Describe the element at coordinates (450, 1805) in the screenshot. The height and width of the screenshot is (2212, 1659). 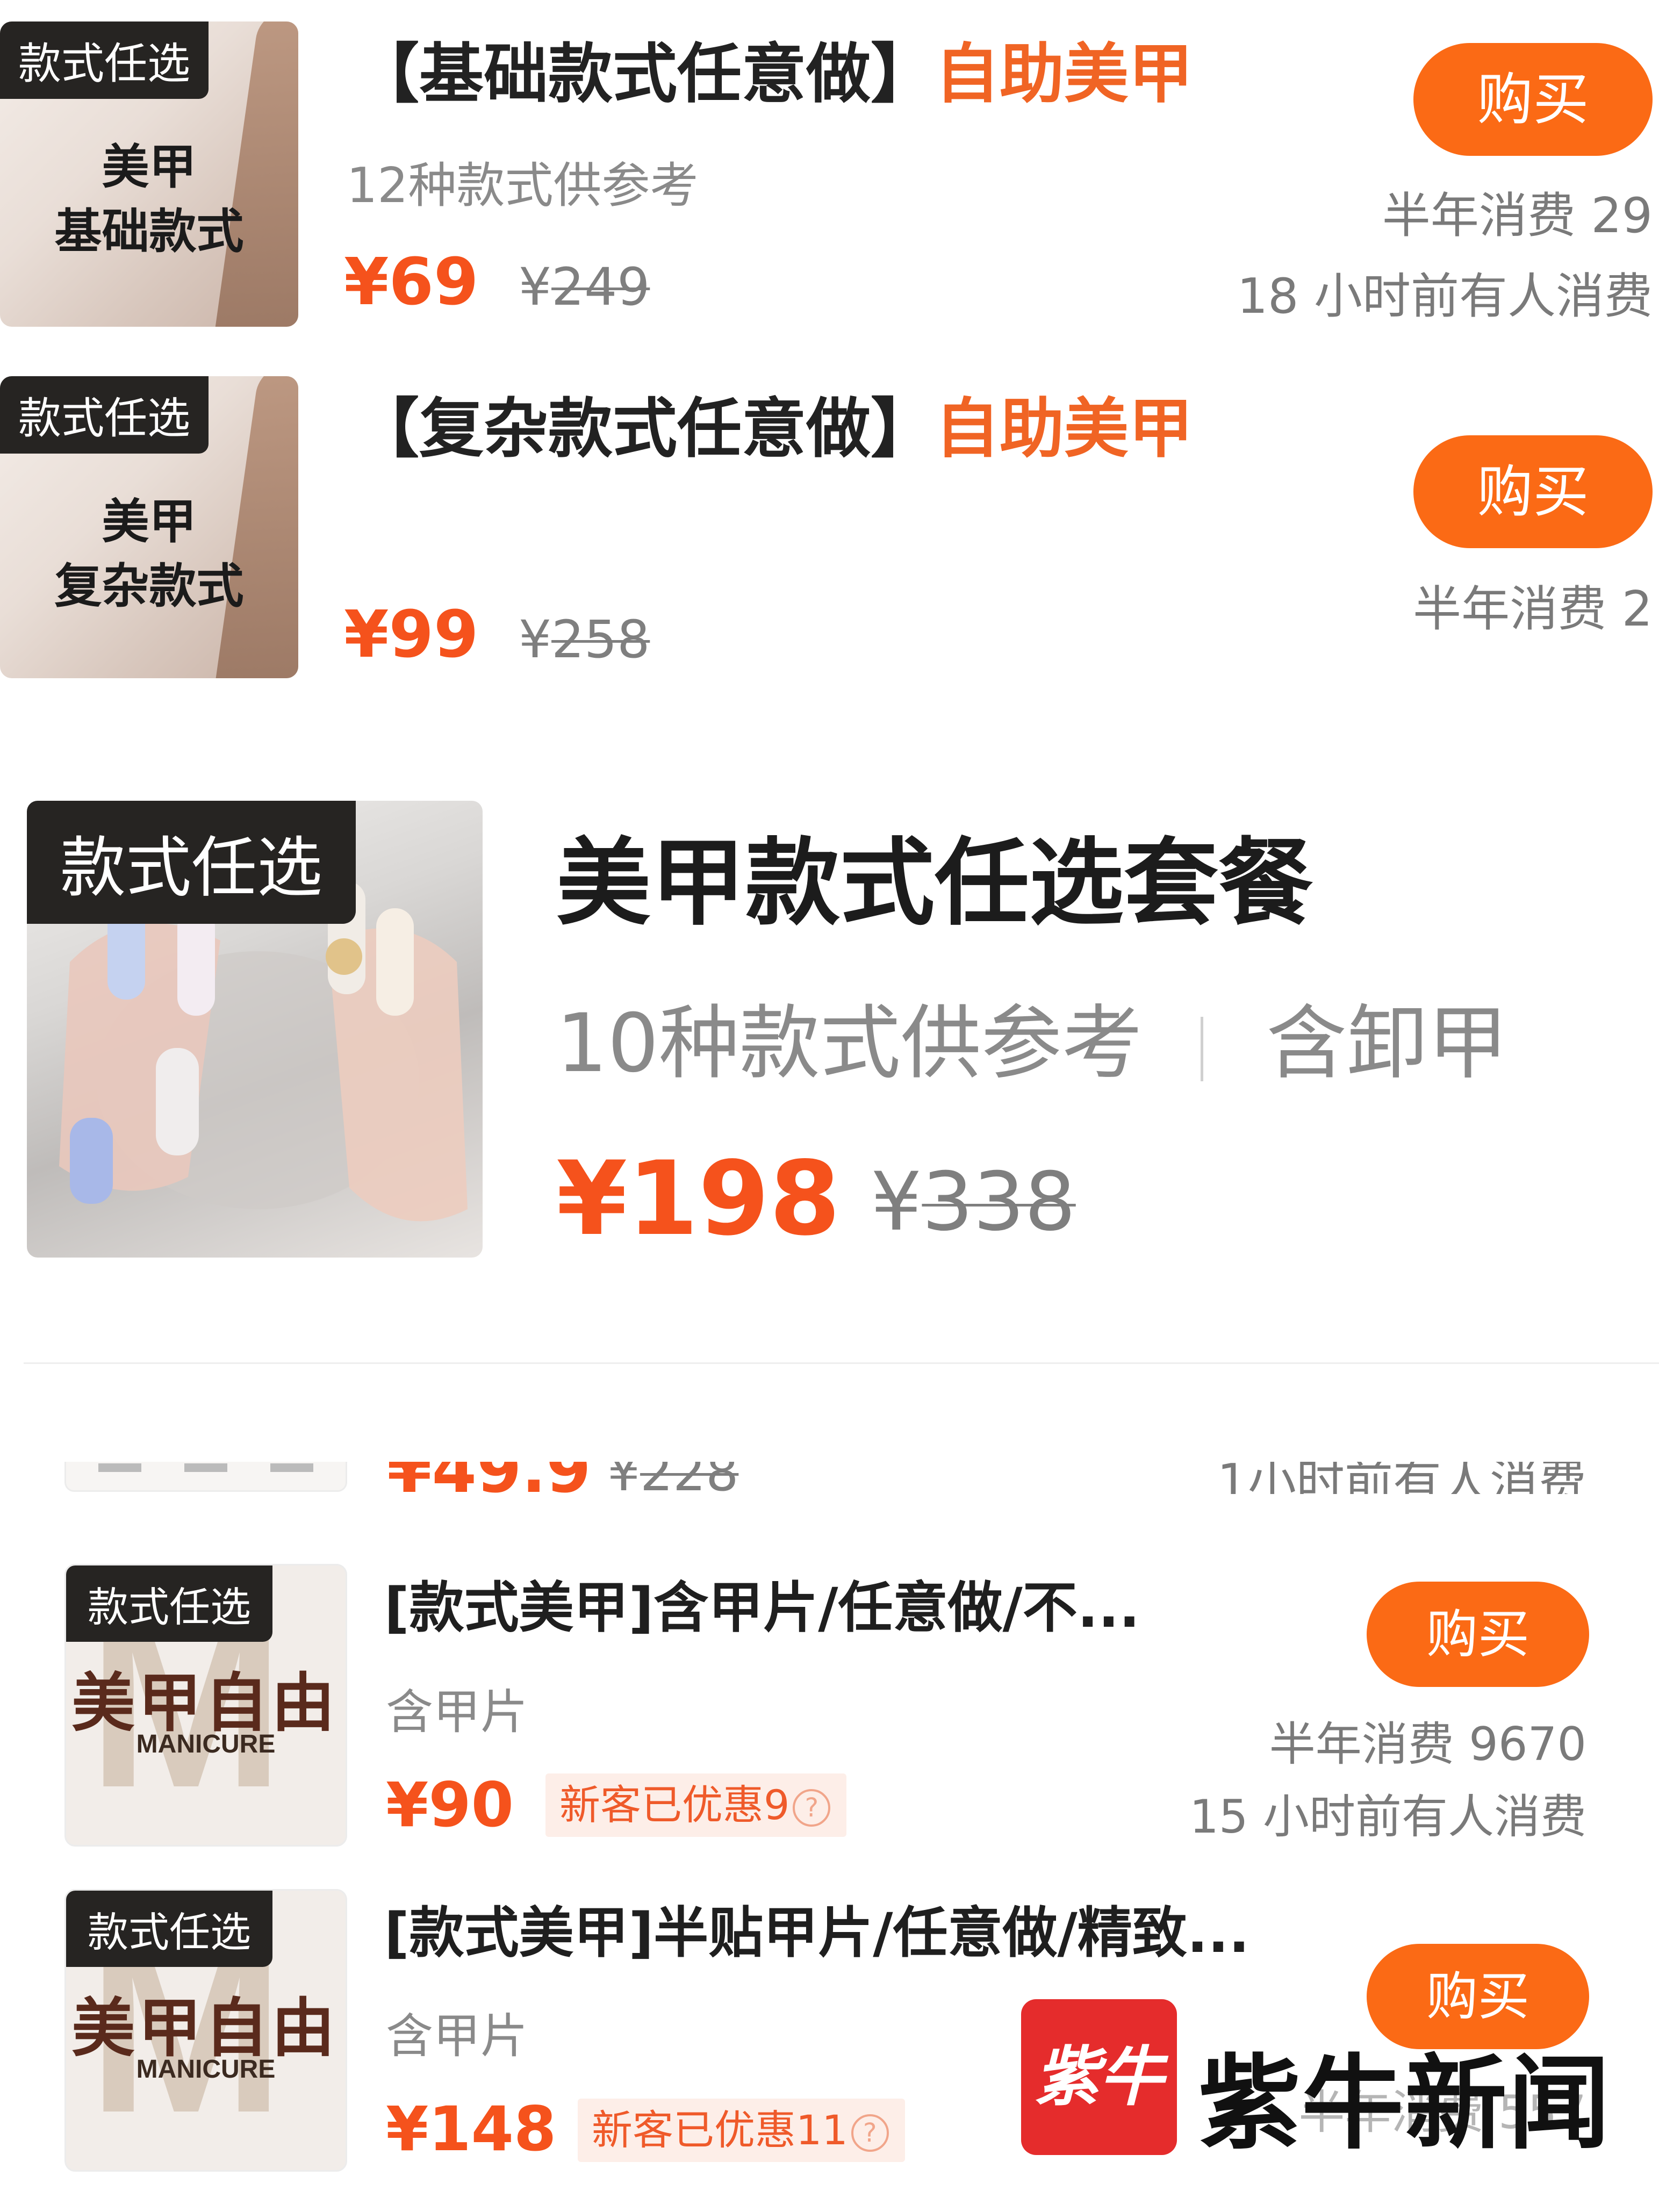
I see `product-price: ¥90` at that location.